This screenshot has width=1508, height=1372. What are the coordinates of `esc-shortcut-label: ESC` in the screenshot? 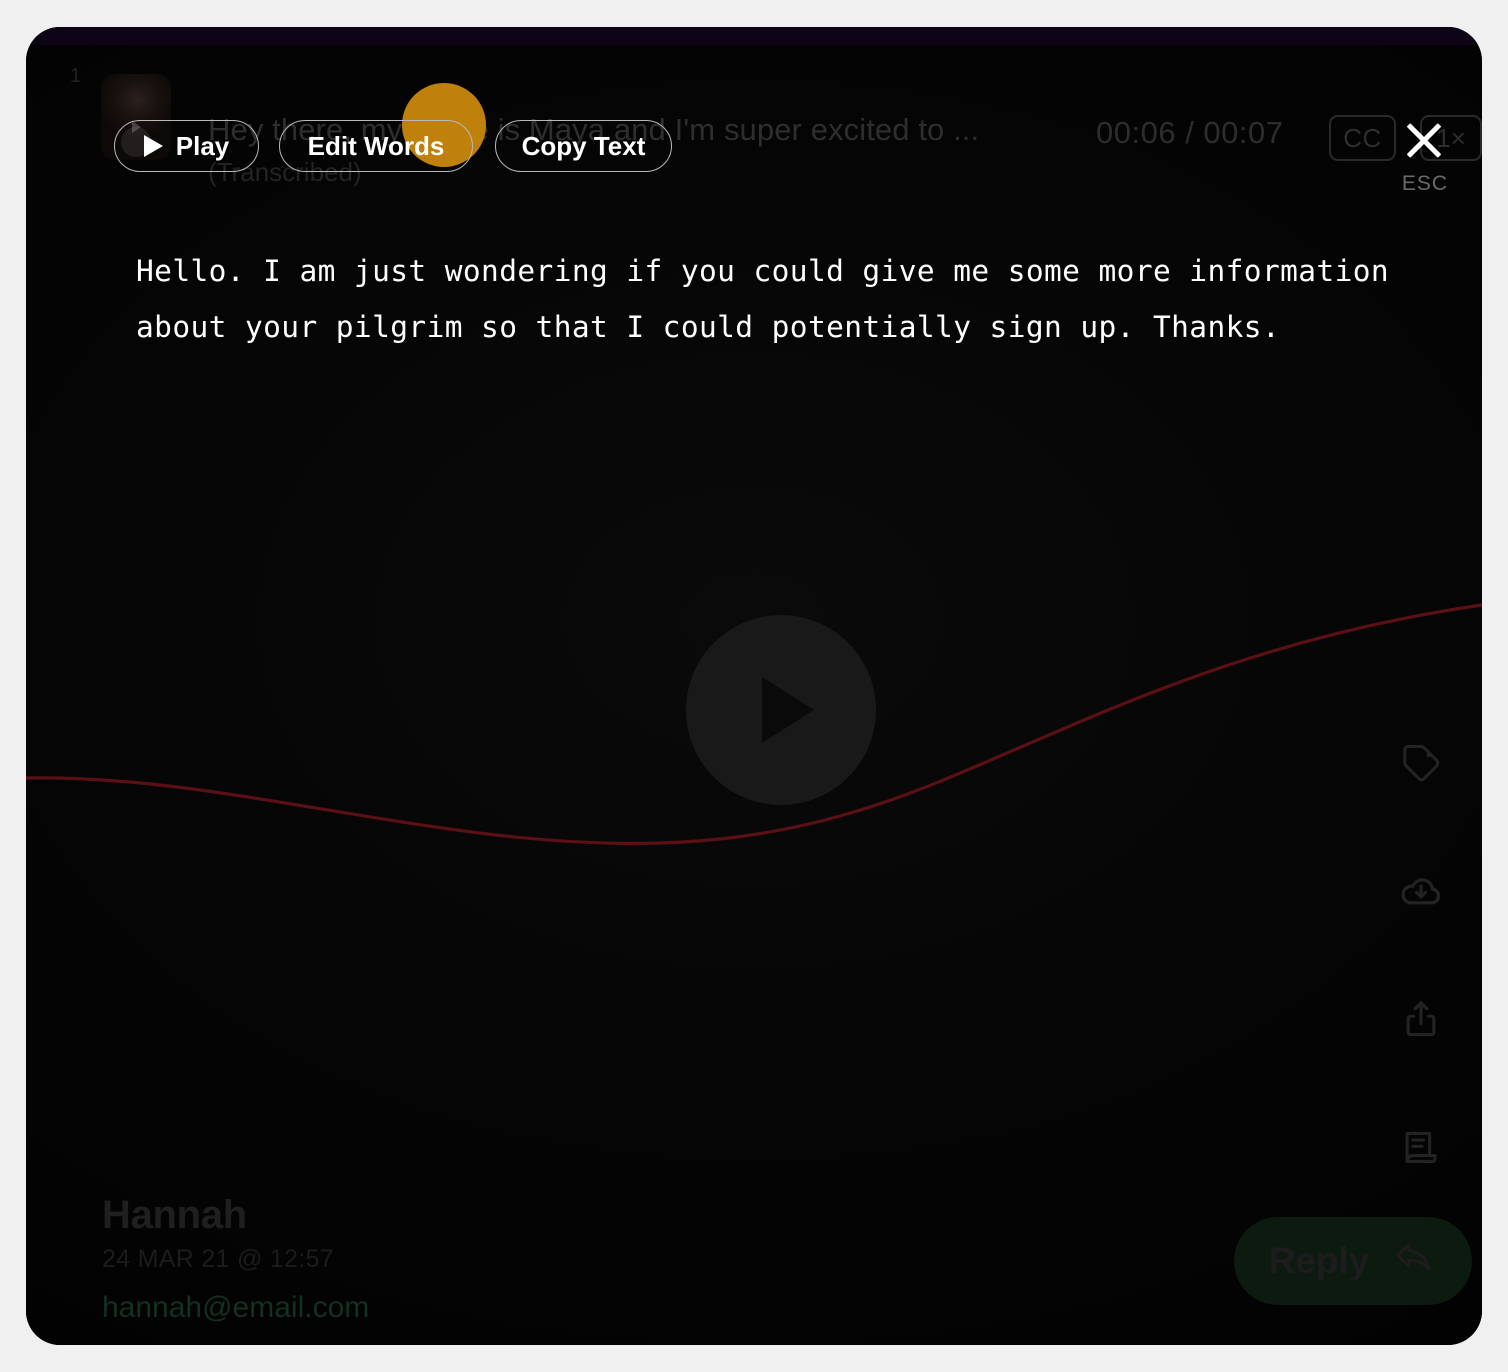 It's located at (1425, 183).